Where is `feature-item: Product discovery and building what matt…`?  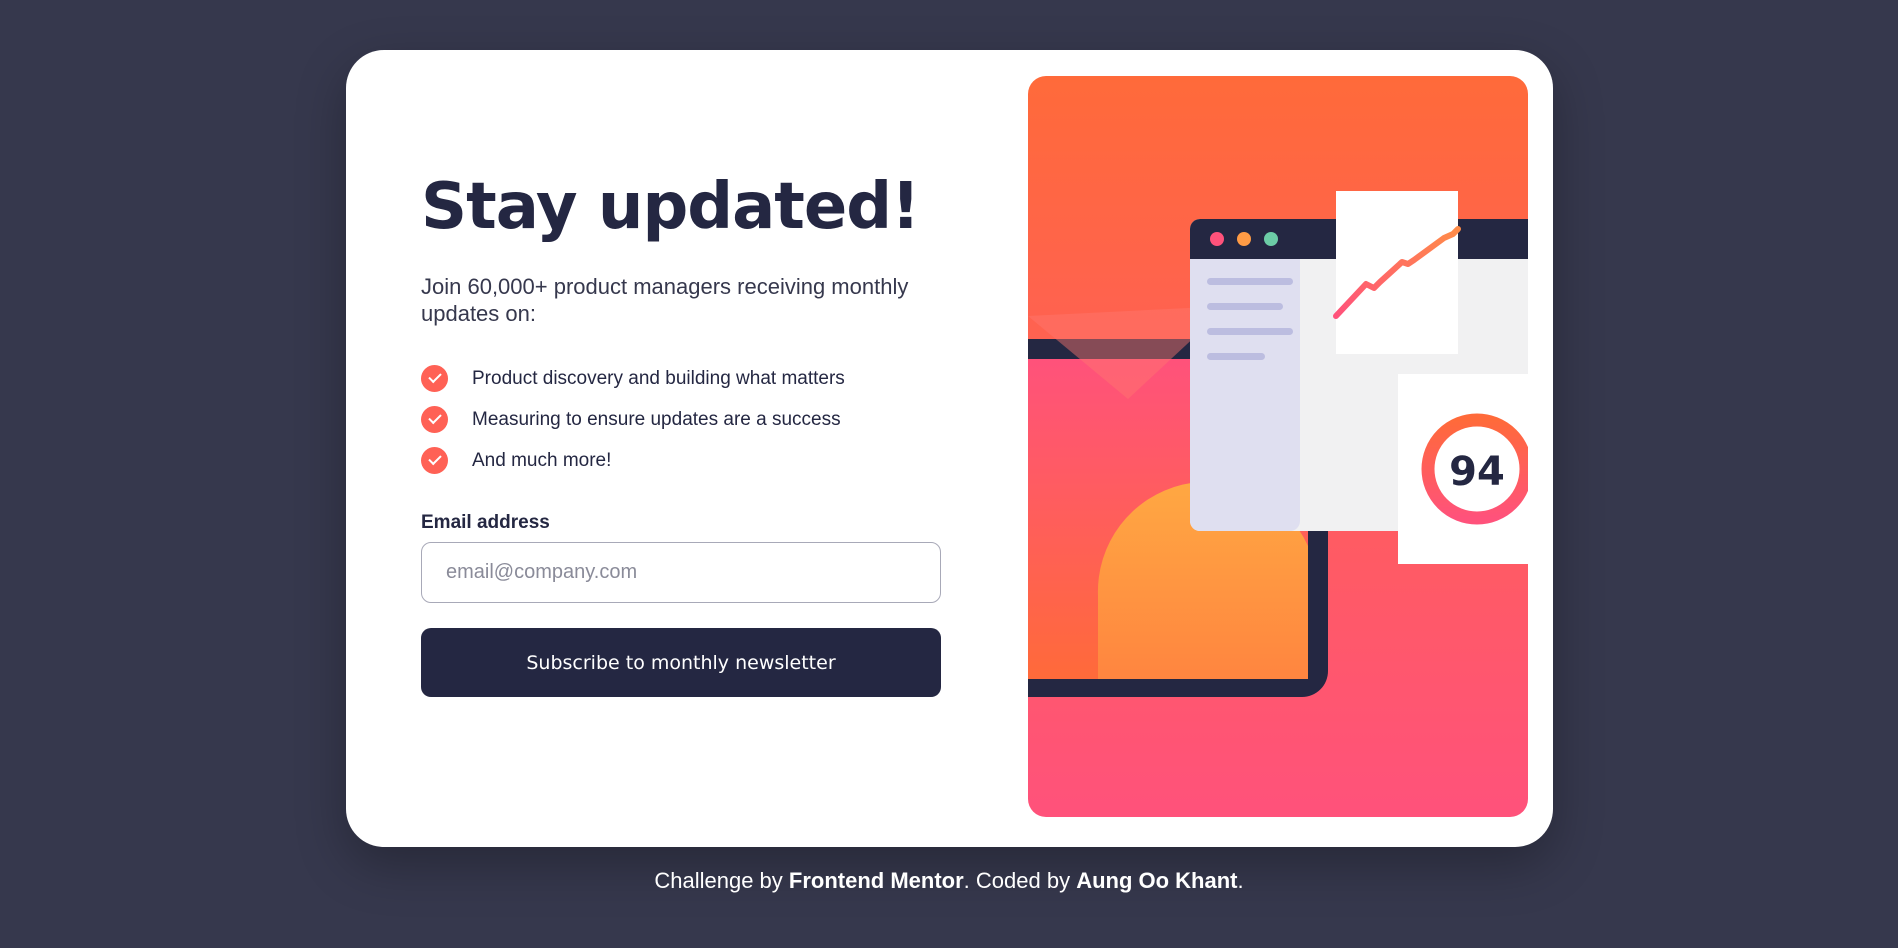 feature-item: Product discovery and building what matt… is located at coordinates (681, 378).